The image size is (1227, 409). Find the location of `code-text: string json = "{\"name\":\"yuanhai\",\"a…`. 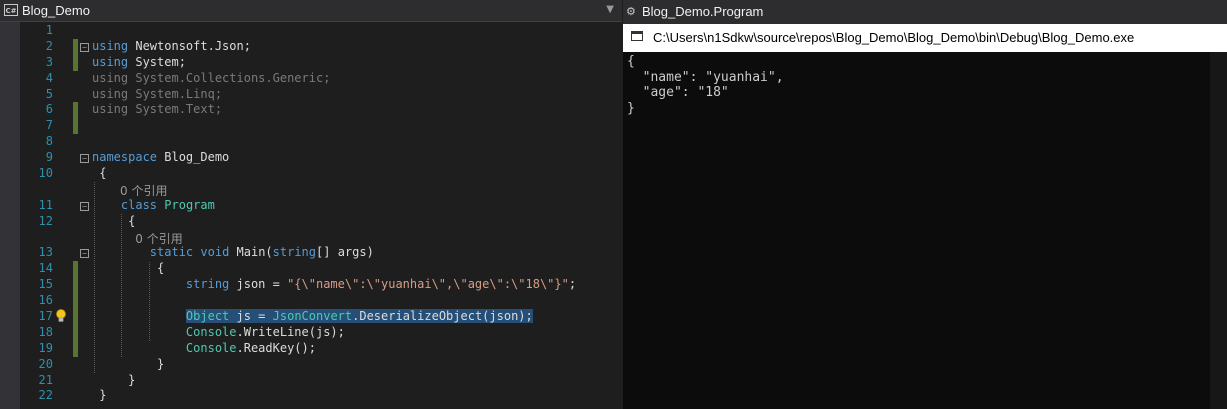

code-text: string json = "{\"name\":\"yuanhai\",\"a… is located at coordinates (334, 285).